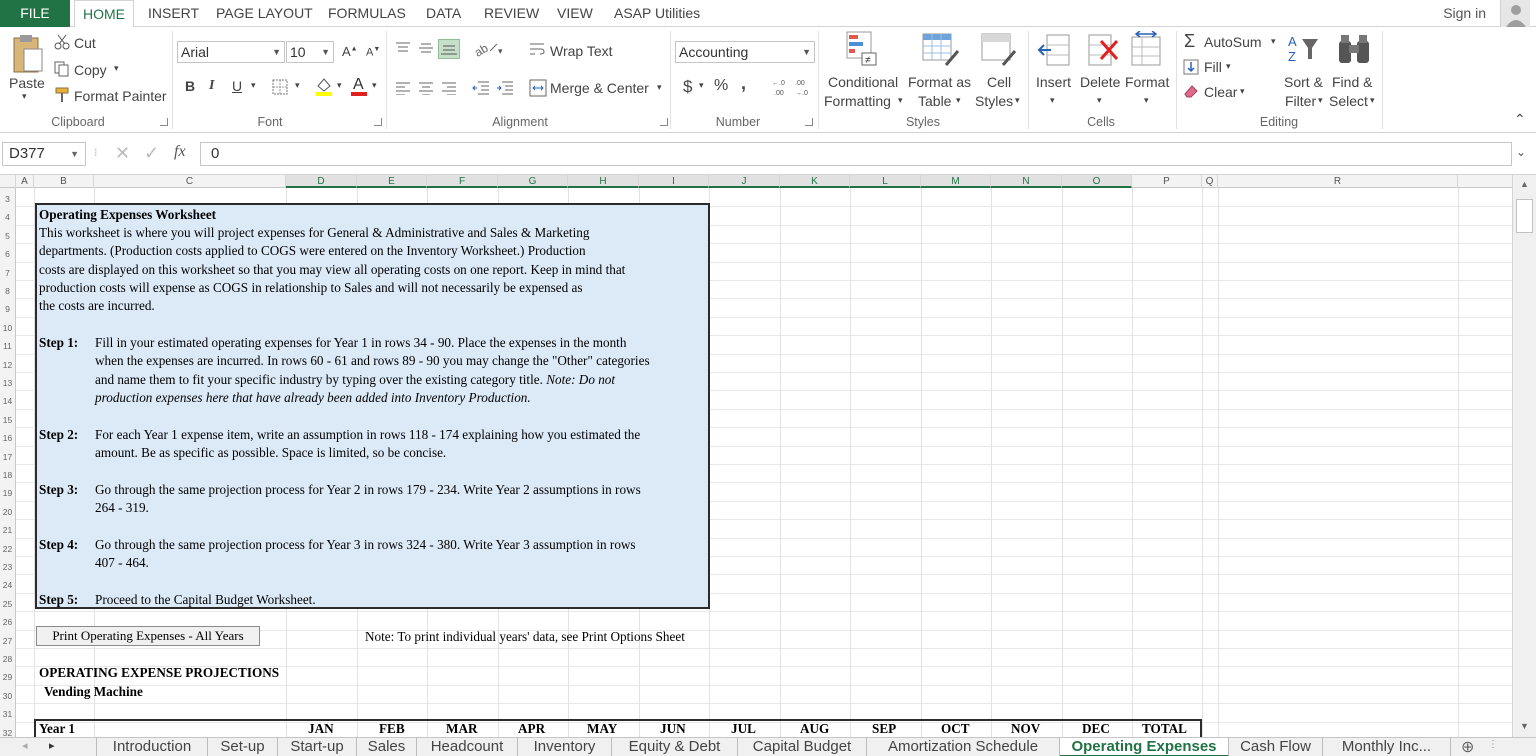  I want to click on merge-dropdown-icon: ▾, so click(659, 87).